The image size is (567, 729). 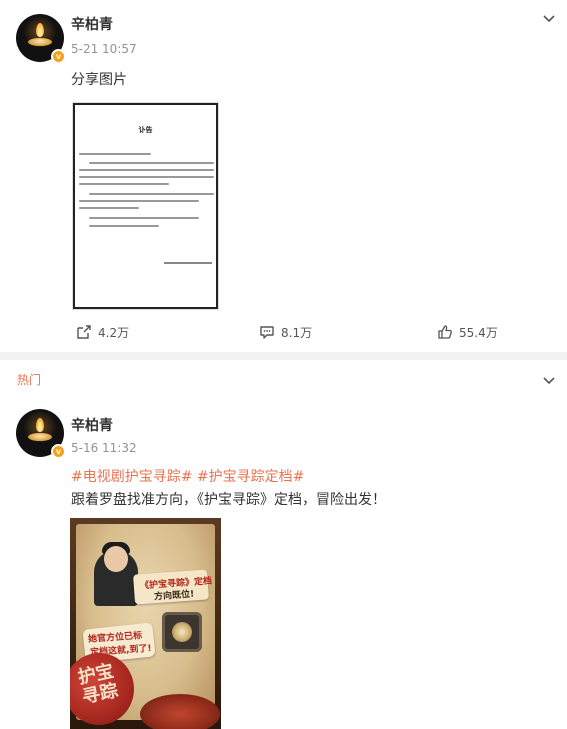 I want to click on action-bar: 4.2万 8.1万 55.4万, so click(x=283, y=332).